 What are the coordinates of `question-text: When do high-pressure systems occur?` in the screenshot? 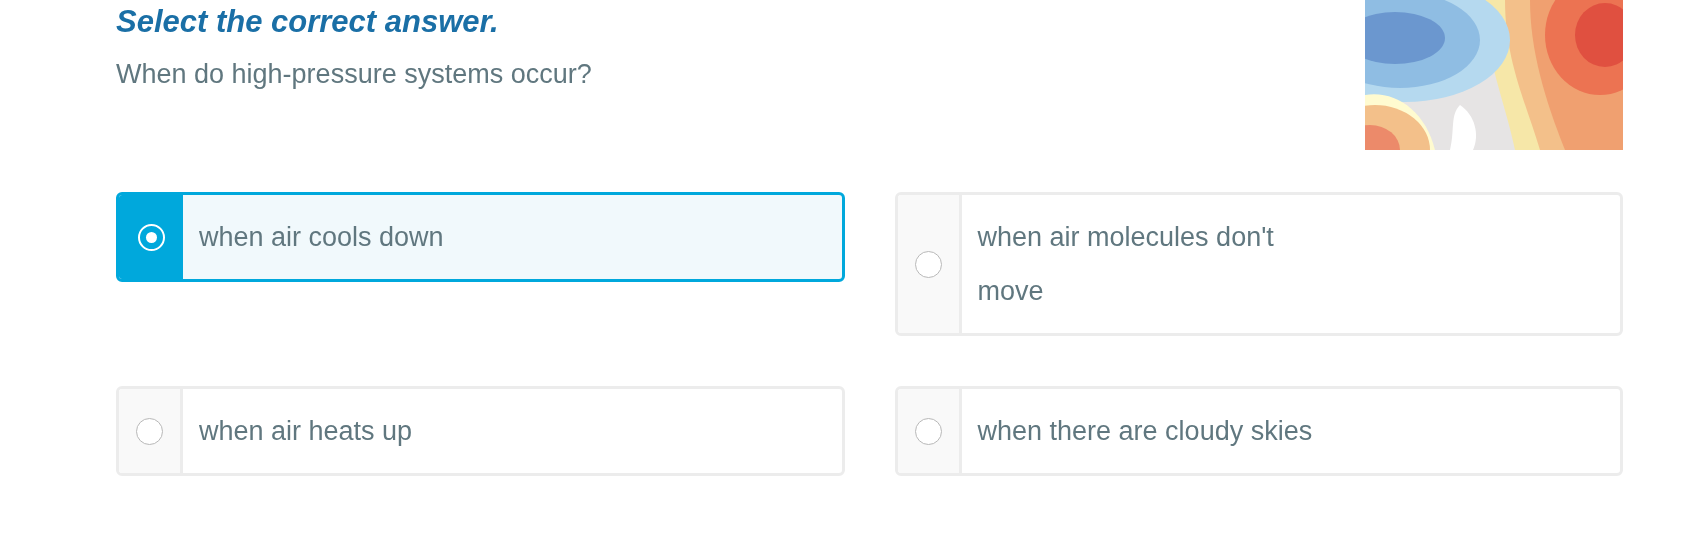 It's located at (354, 74).